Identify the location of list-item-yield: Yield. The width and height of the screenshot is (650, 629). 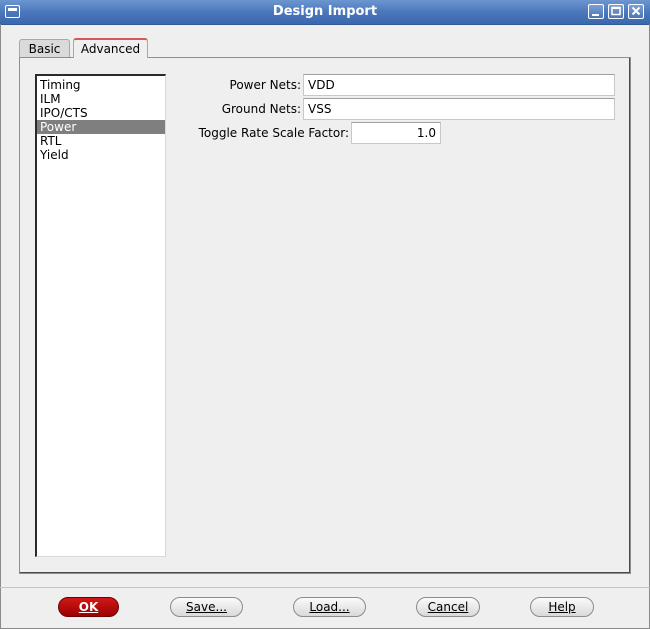
(101, 155).